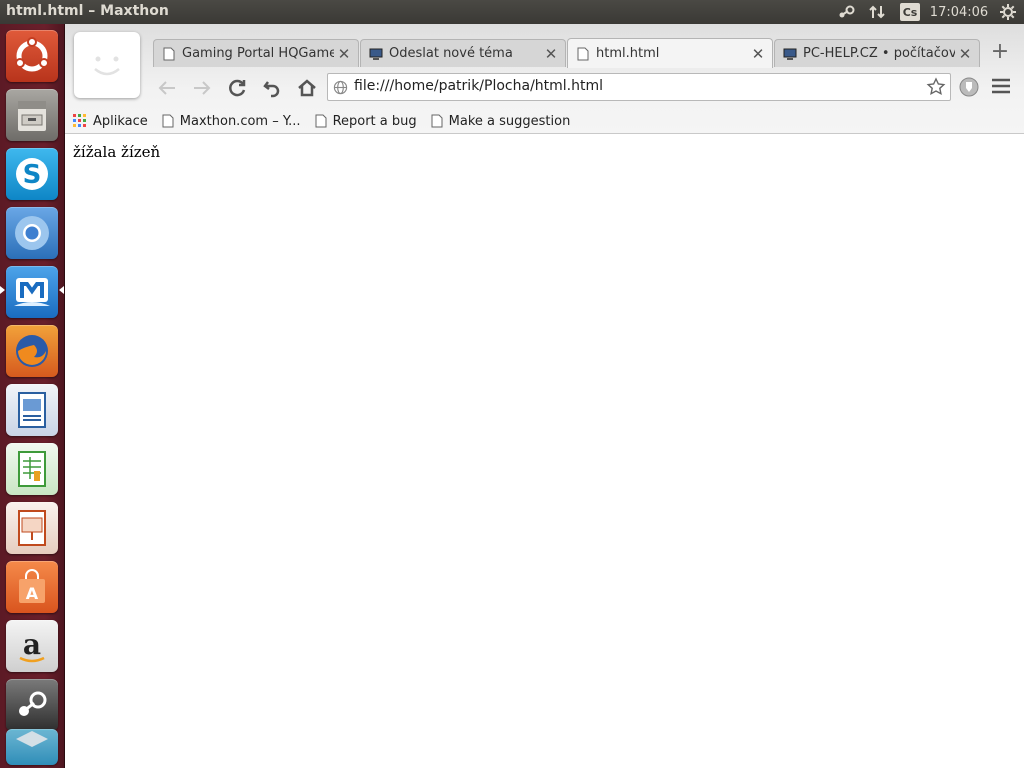  I want to click on home-icon, so click(307, 88).